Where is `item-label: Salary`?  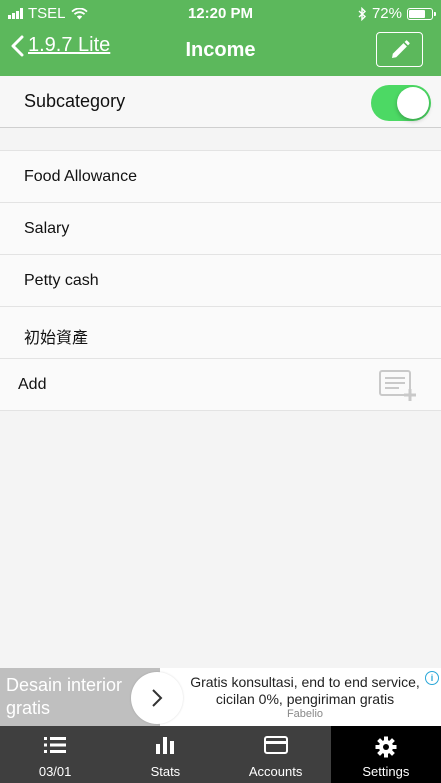 item-label: Salary is located at coordinates (47, 228).